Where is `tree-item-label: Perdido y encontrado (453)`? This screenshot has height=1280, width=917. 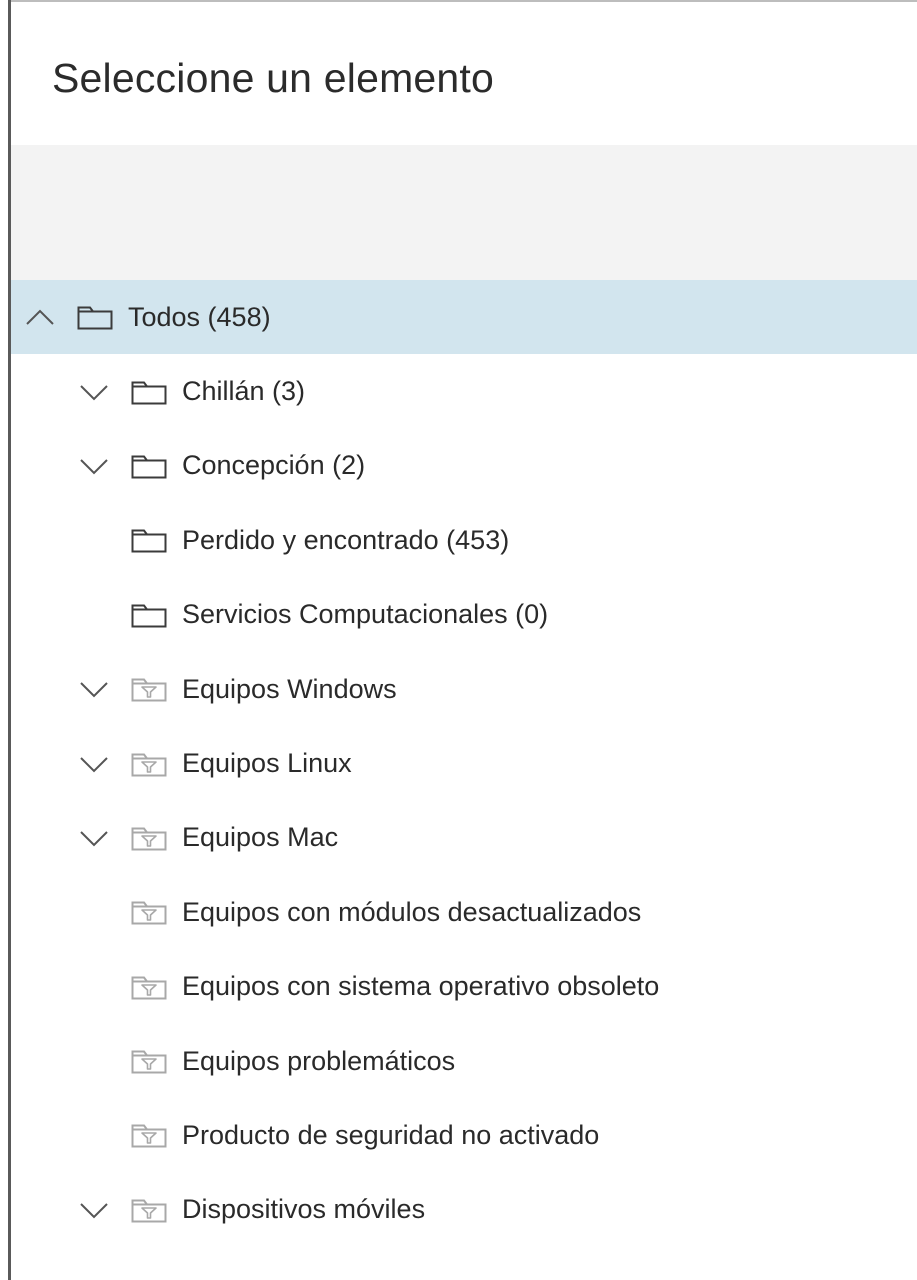
tree-item-label: Perdido y encontrado (453) is located at coordinates (346, 539).